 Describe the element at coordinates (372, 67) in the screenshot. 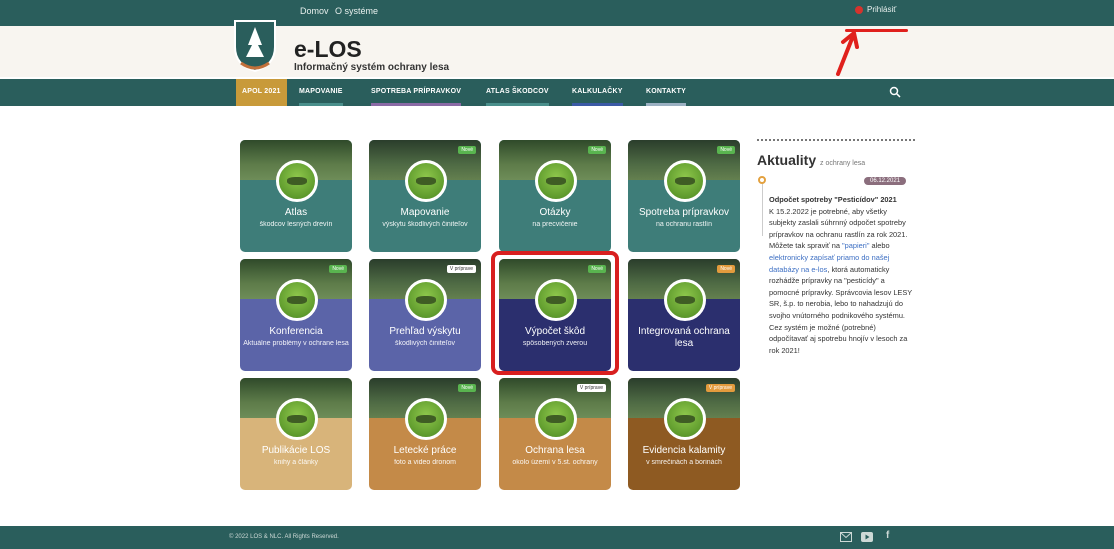

I see `brand-tagline: Informačný systém ochrany lesa` at that location.